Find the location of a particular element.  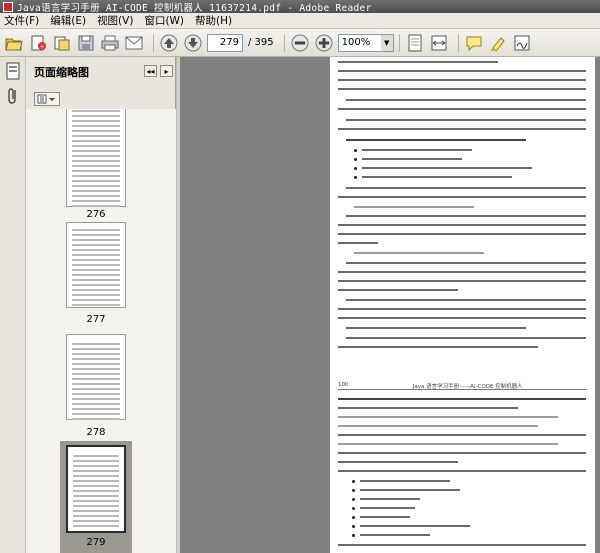

sign-icon is located at coordinates (522, 43).